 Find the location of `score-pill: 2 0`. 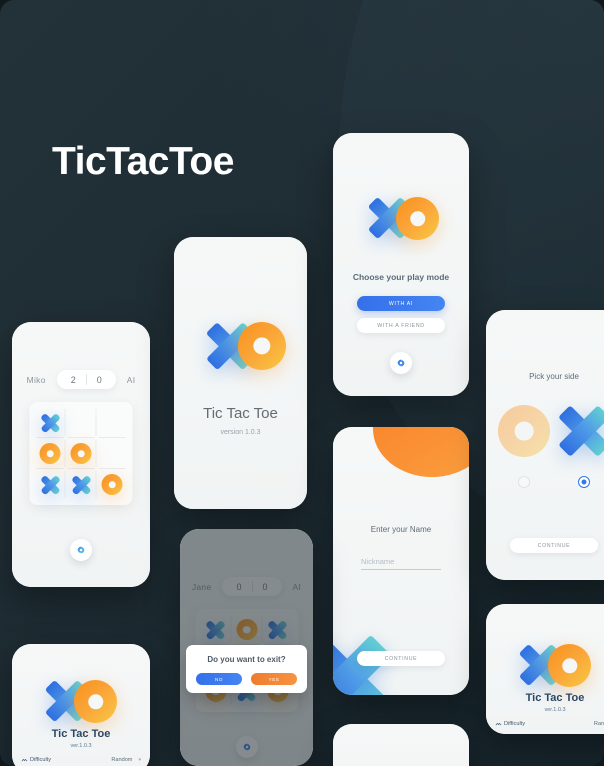

score-pill: 2 0 is located at coordinates (86, 379).